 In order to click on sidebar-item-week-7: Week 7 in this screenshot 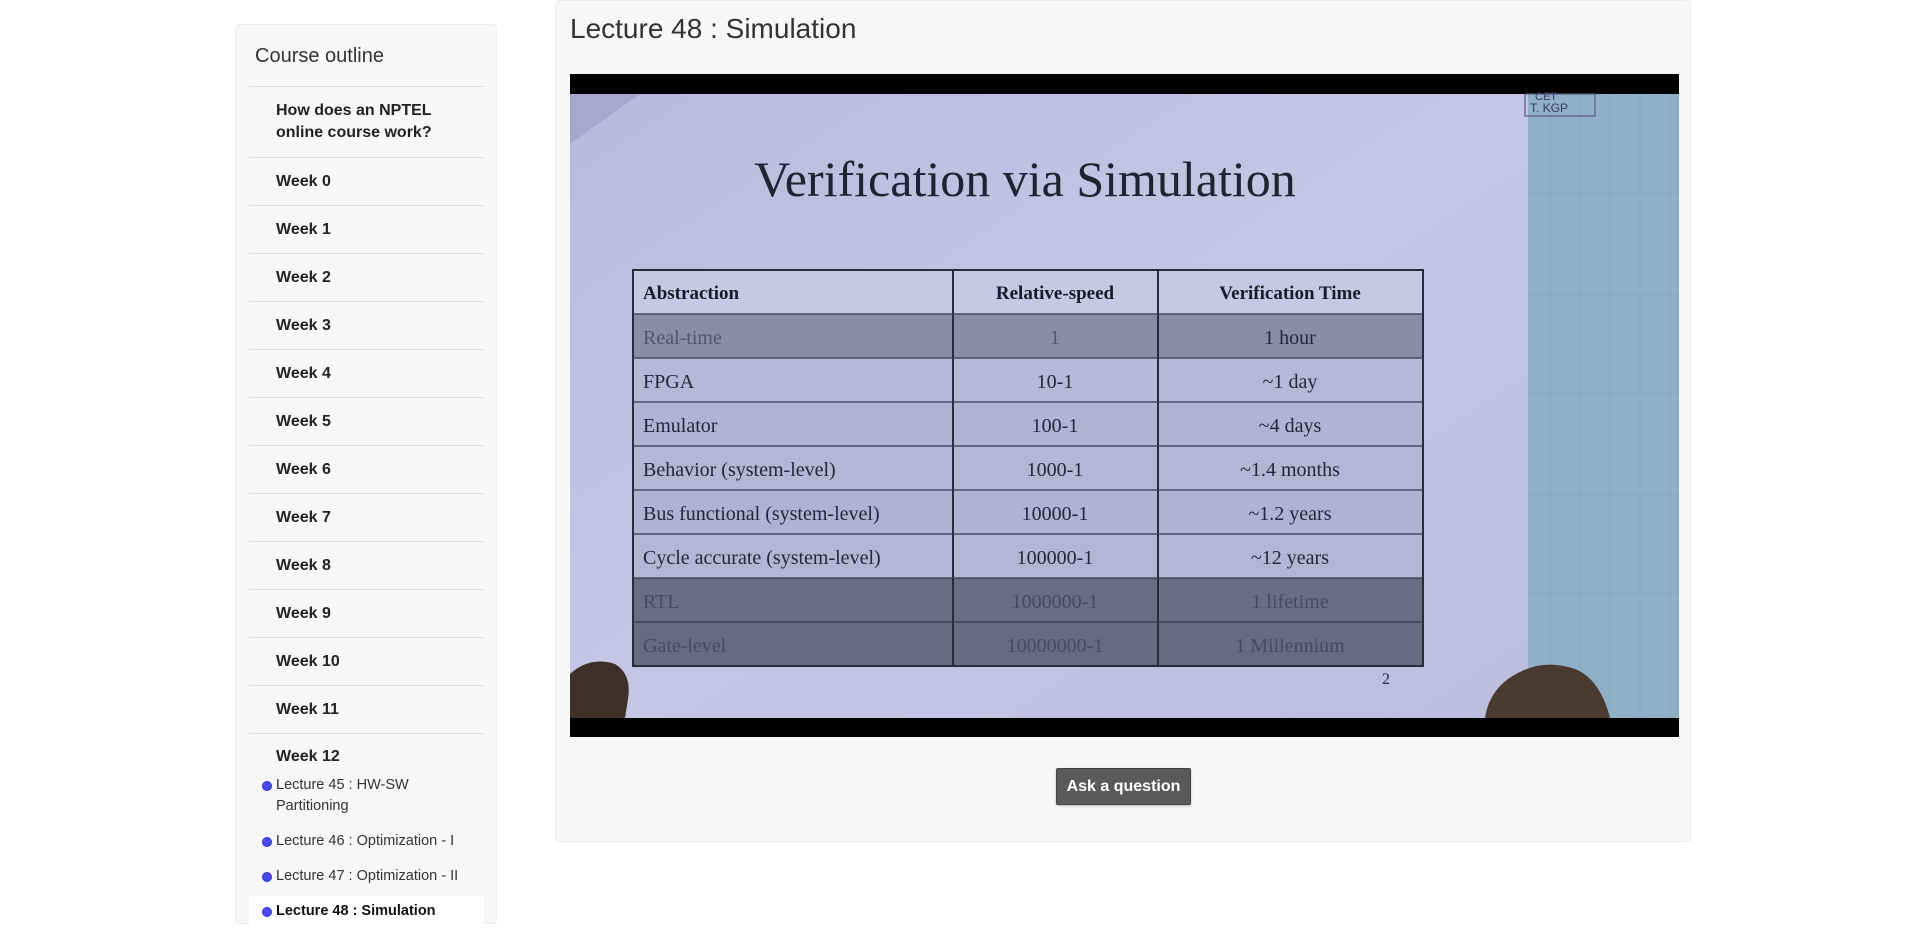, I will do `click(366, 517)`.